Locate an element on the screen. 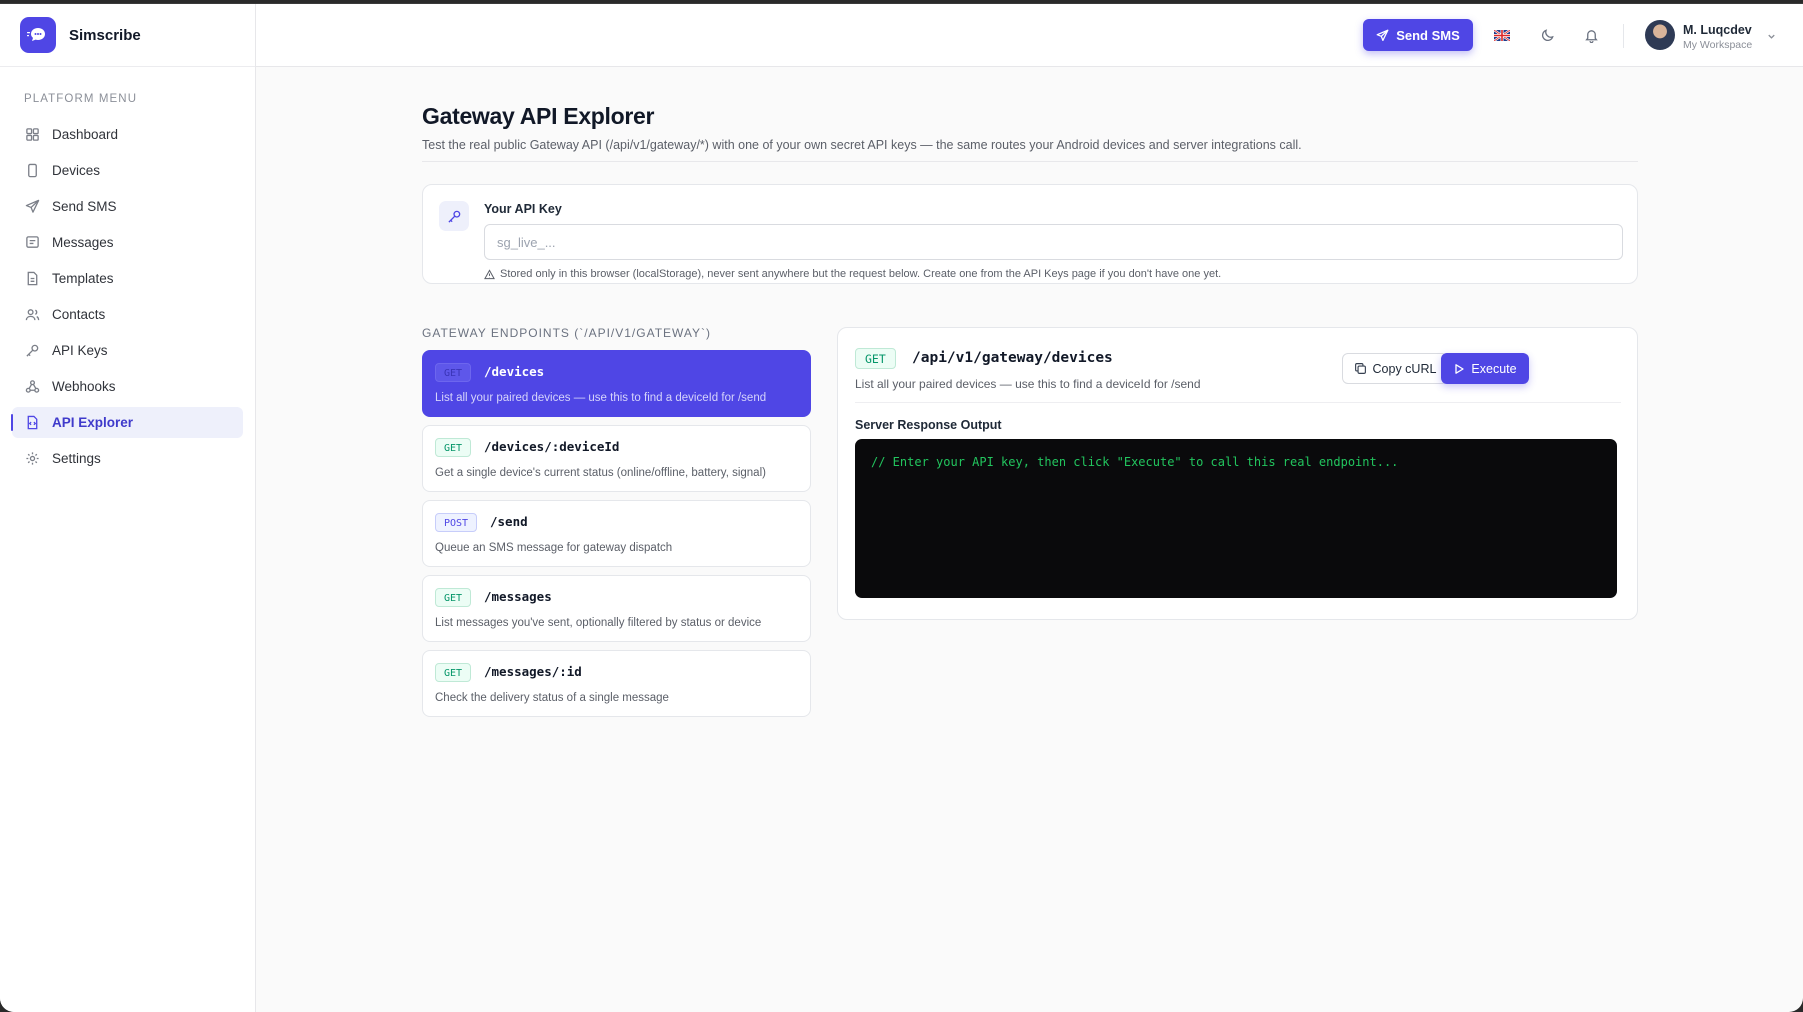  execute-label: Execute is located at coordinates (1494, 368).